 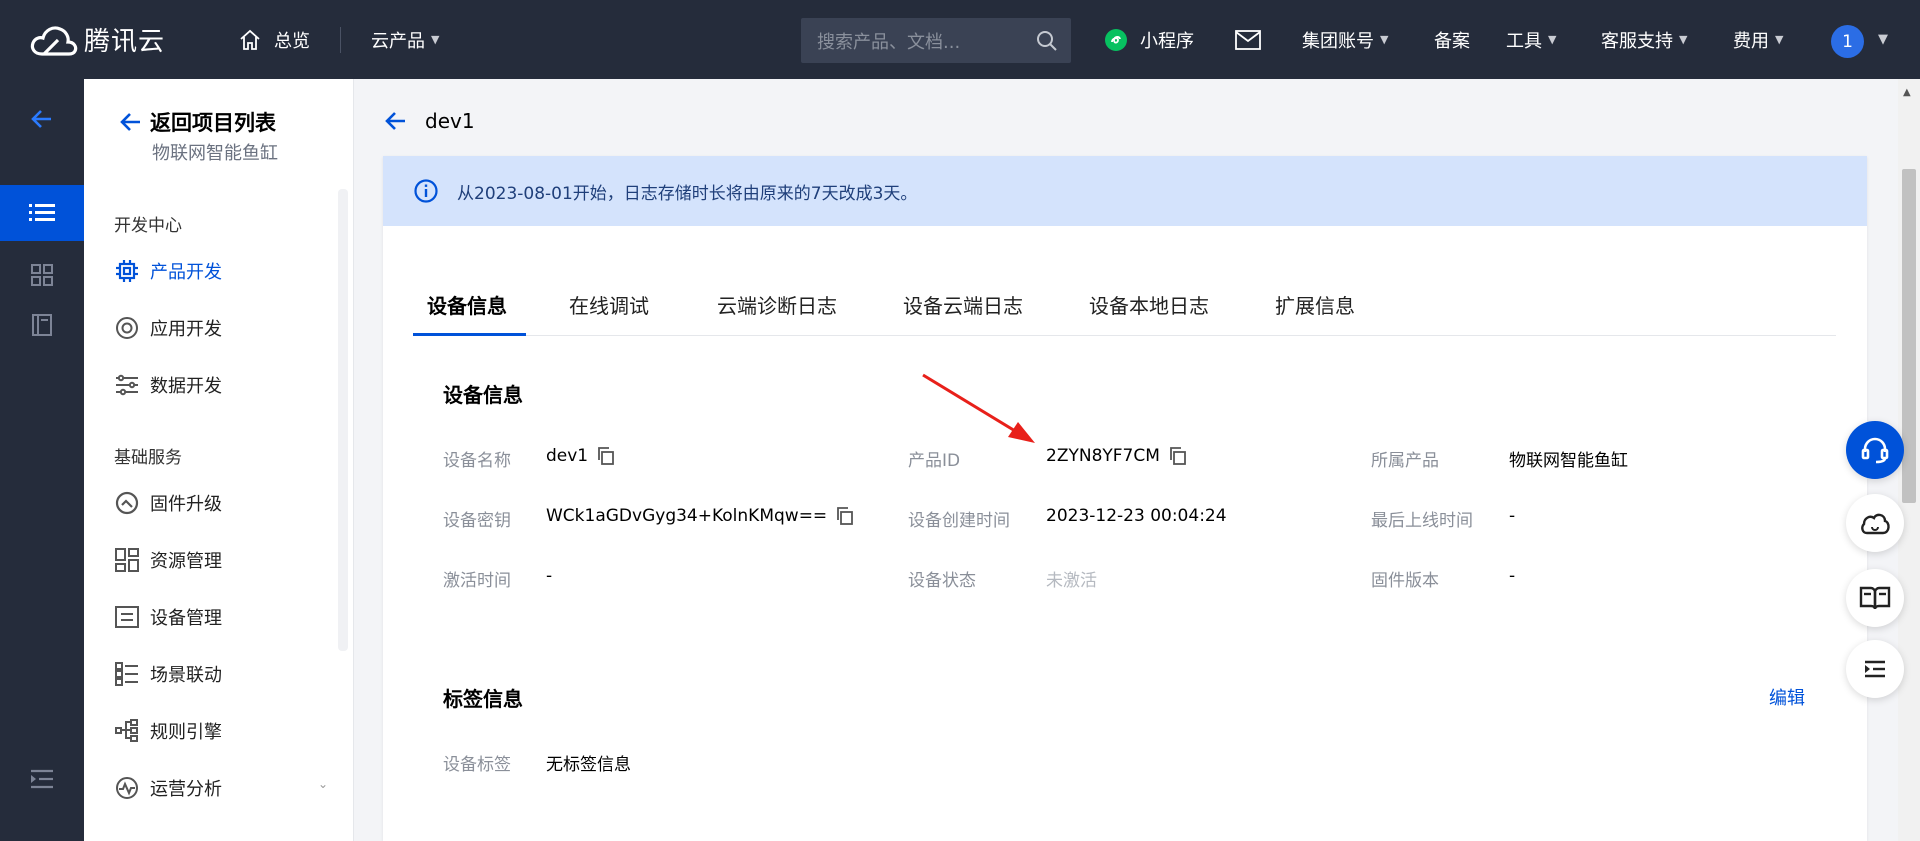 What do you see at coordinates (127, 788) in the screenshot?
I see `analytics-icon` at bounding box center [127, 788].